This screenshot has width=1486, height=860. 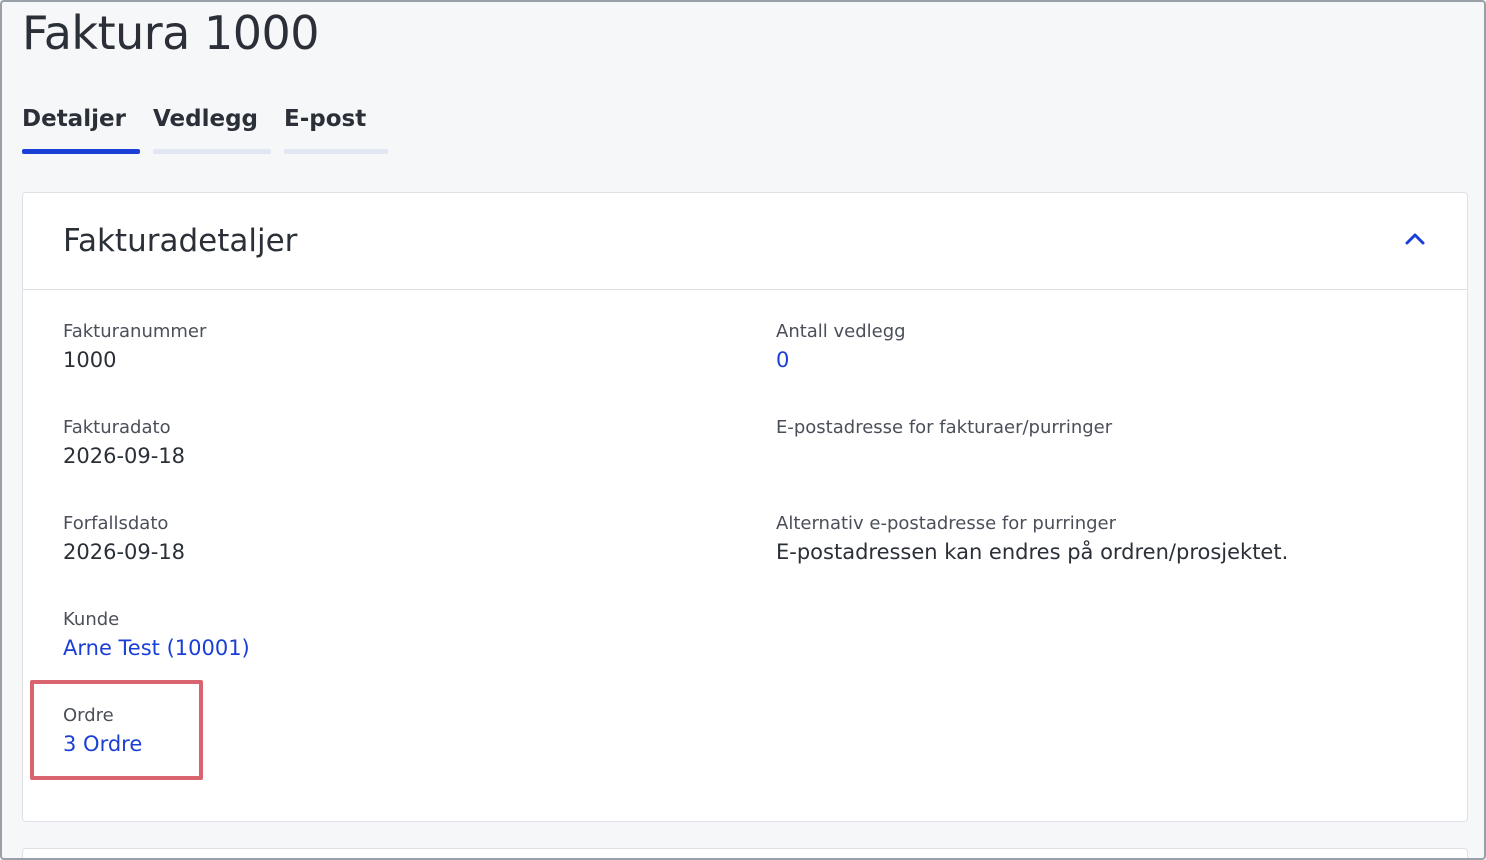 I want to click on field-invoice-number: Fakturanummer 1000, so click(x=134, y=346).